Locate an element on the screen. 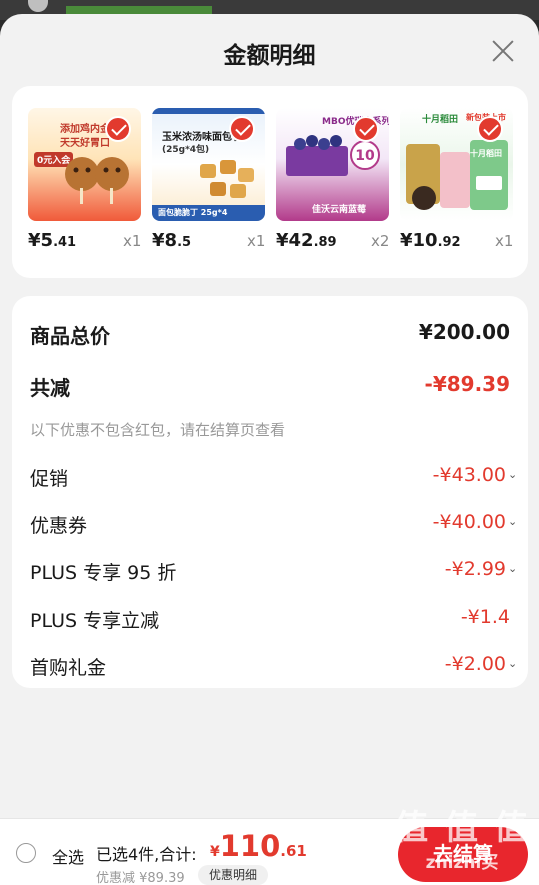  product-item: 添加鸡内金 天天好胃口 0元入会 ¥5.41 x1 is located at coordinates (86, 183).